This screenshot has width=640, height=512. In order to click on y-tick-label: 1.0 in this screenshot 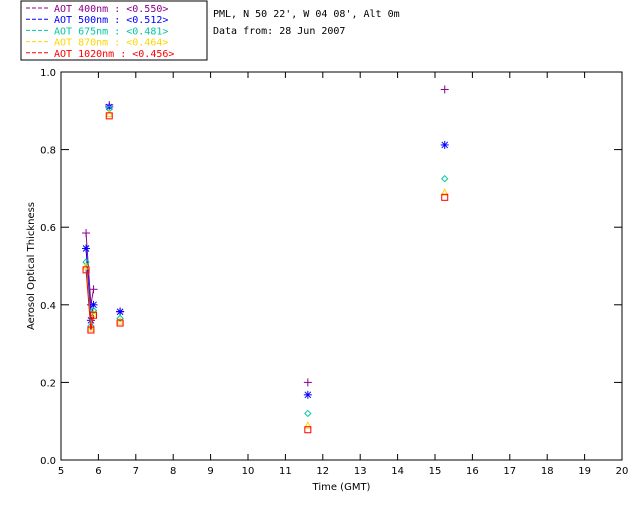, I will do `click(48, 73)`.